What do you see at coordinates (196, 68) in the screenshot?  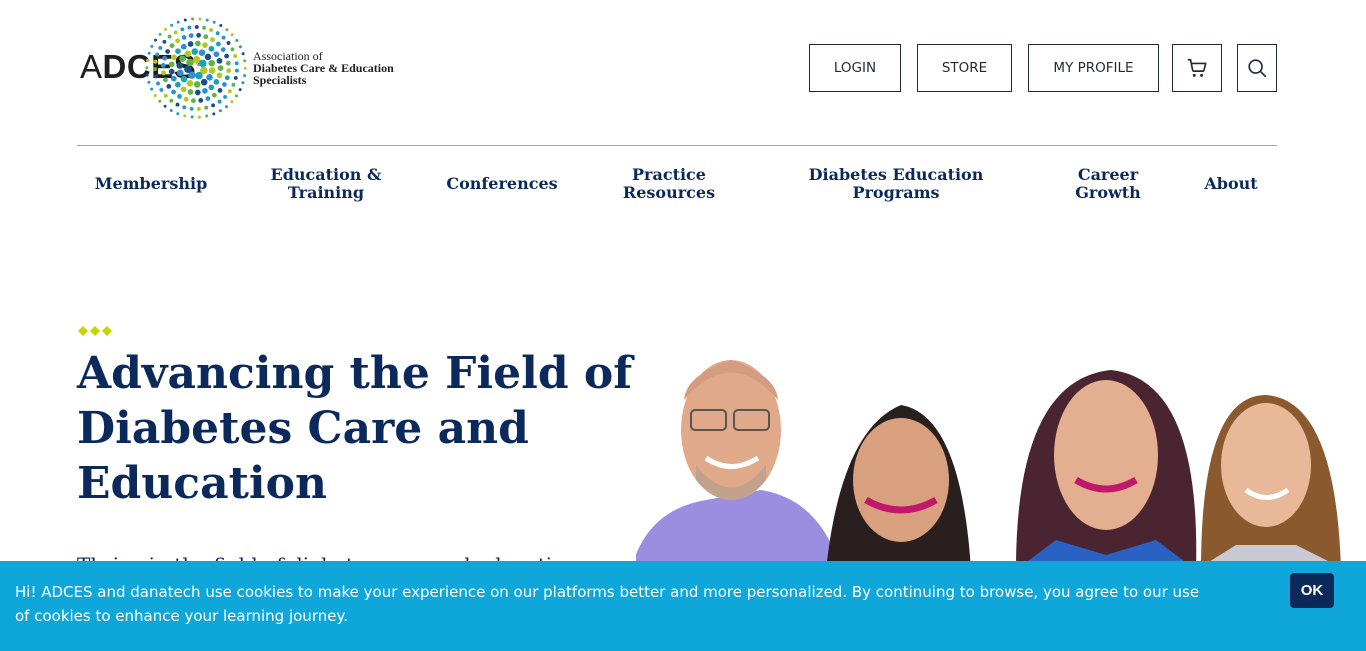 I see `logo-dot-cluster-icon` at bounding box center [196, 68].